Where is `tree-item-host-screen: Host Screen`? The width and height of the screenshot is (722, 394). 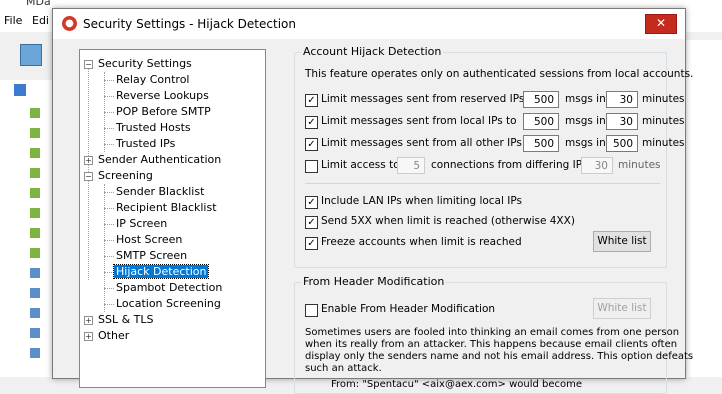 tree-item-host-screen: Host Screen is located at coordinates (149, 240).